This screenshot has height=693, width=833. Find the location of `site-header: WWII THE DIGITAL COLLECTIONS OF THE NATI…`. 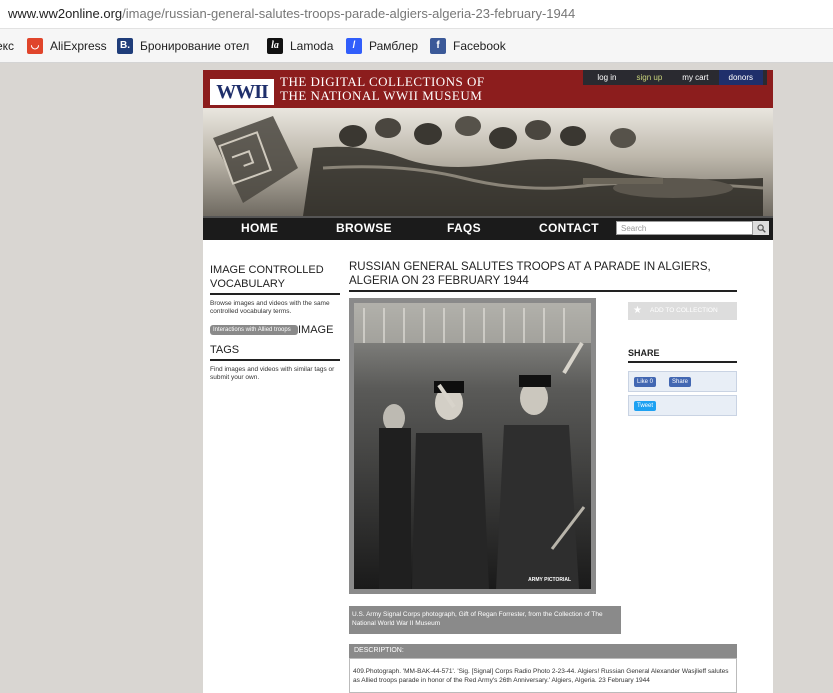

site-header: WWII THE DIGITAL COLLECTIONS OF THE NATI… is located at coordinates (488, 89).